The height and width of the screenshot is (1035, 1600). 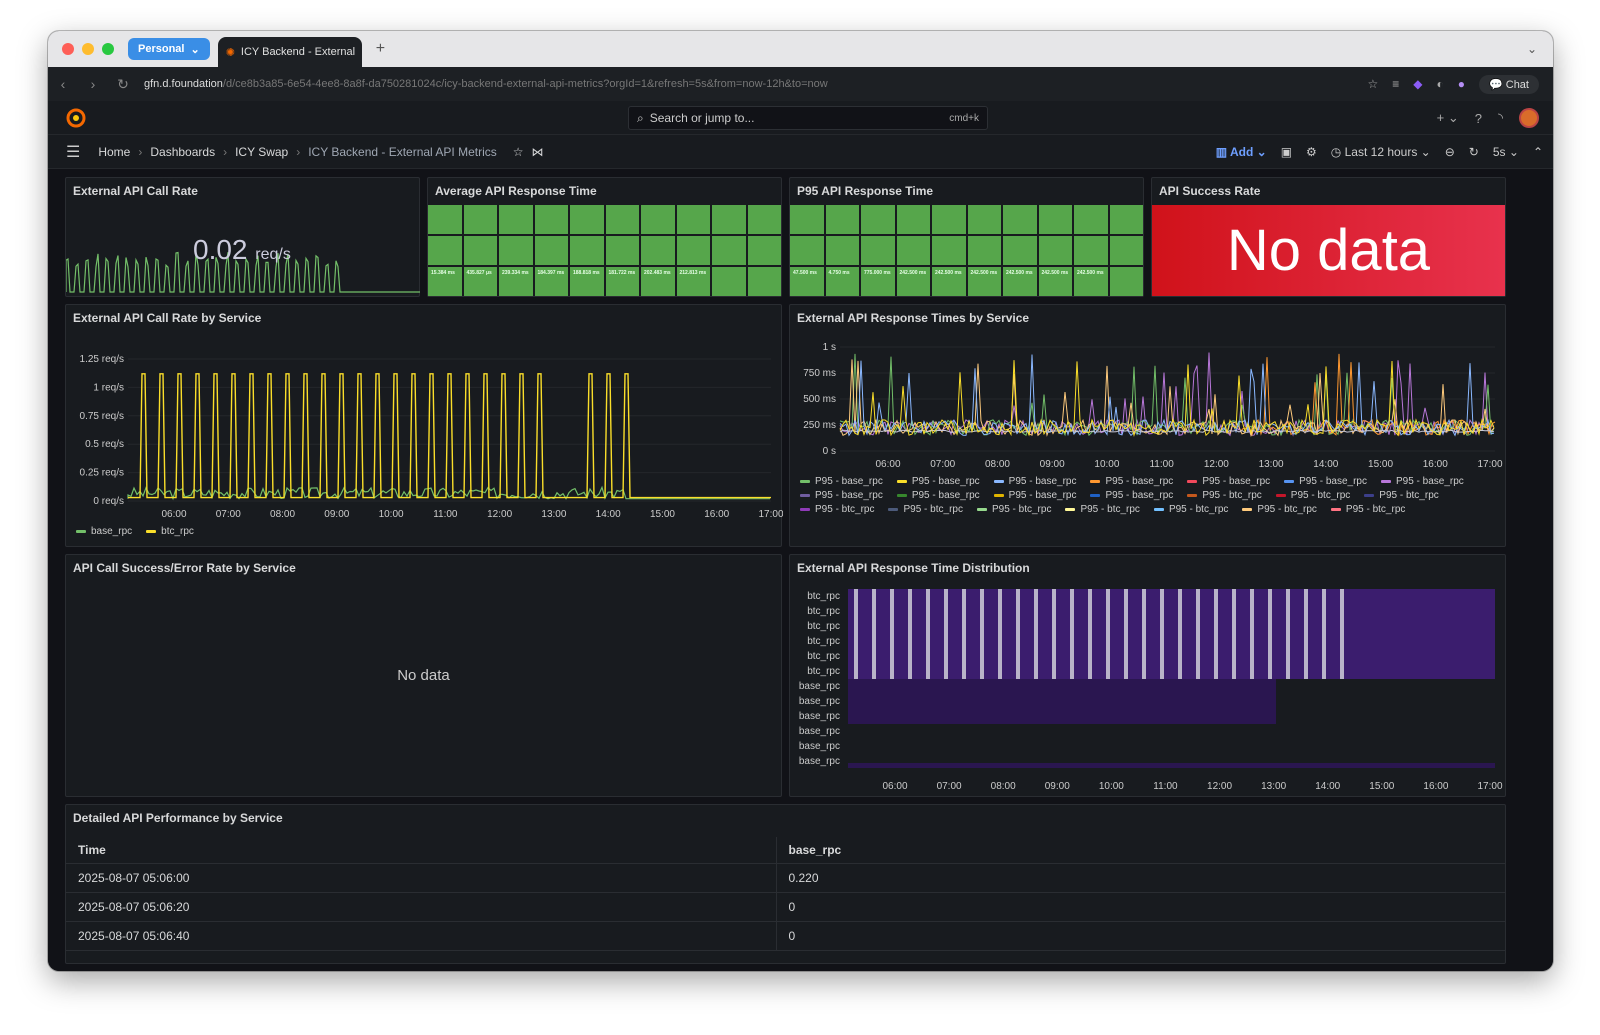 I want to click on news-rss-icon: ◝, so click(x=1500, y=118).